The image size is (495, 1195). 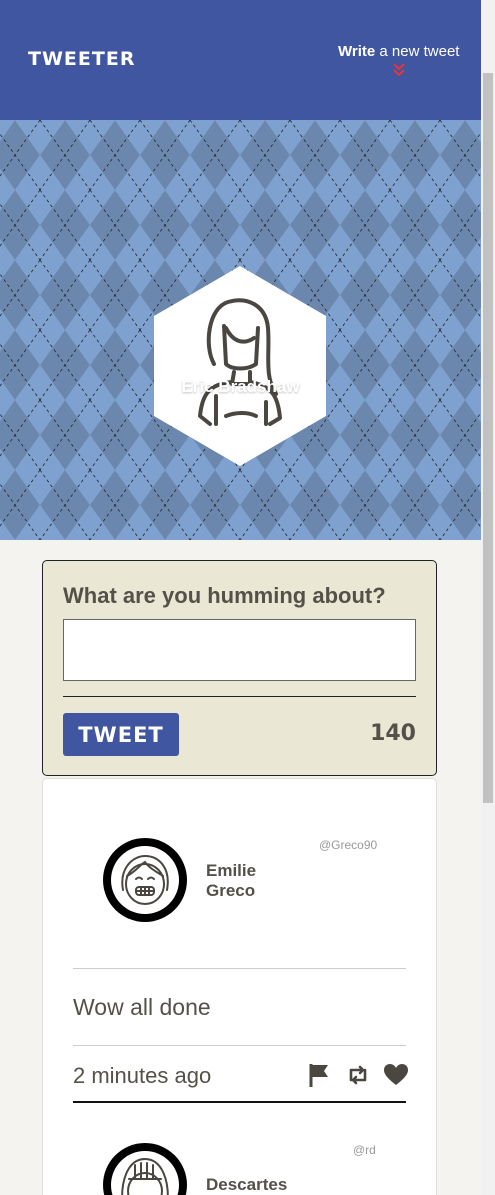 What do you see at coordinates (247, 1184) in the screenshot?
I see `tweet-author-name: Descartes` at bounding box center [247, 1184].